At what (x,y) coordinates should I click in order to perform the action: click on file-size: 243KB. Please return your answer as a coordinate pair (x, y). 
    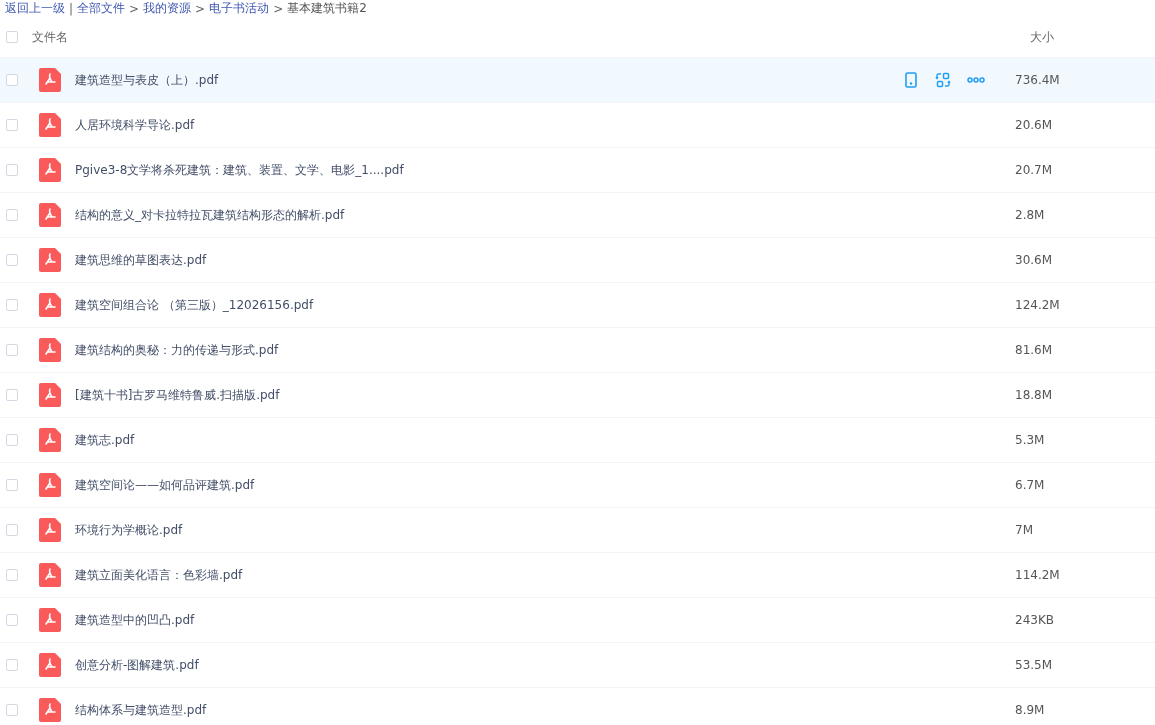
    Looking at the image, I should click on (1035, 620).